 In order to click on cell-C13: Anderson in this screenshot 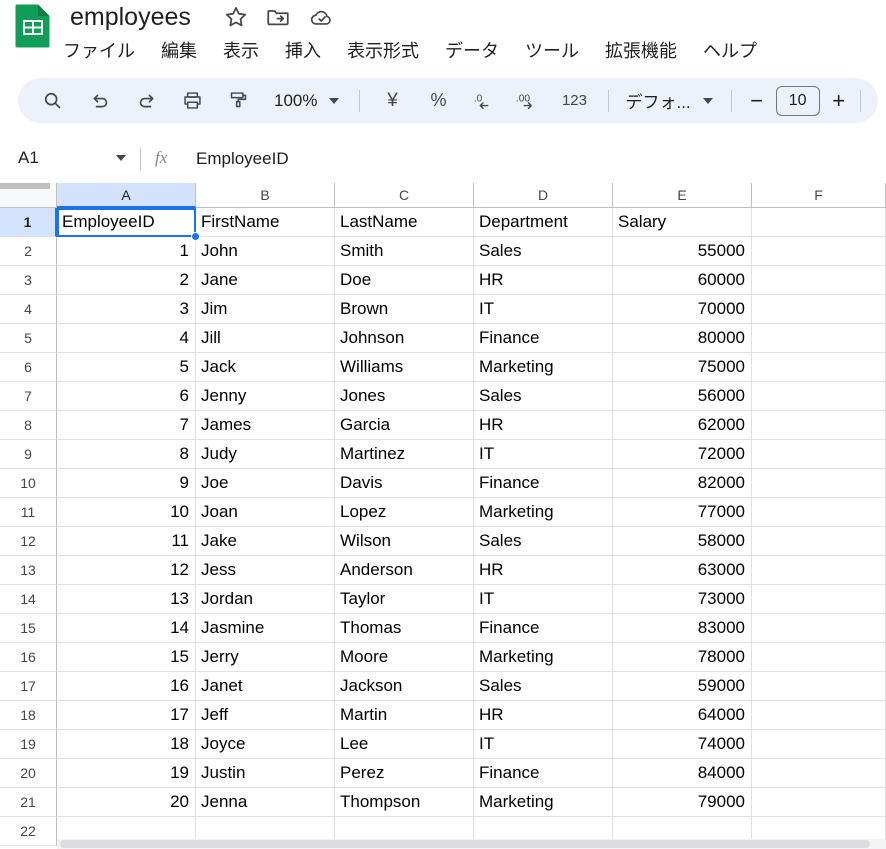, I will do `click(404, 570)`.